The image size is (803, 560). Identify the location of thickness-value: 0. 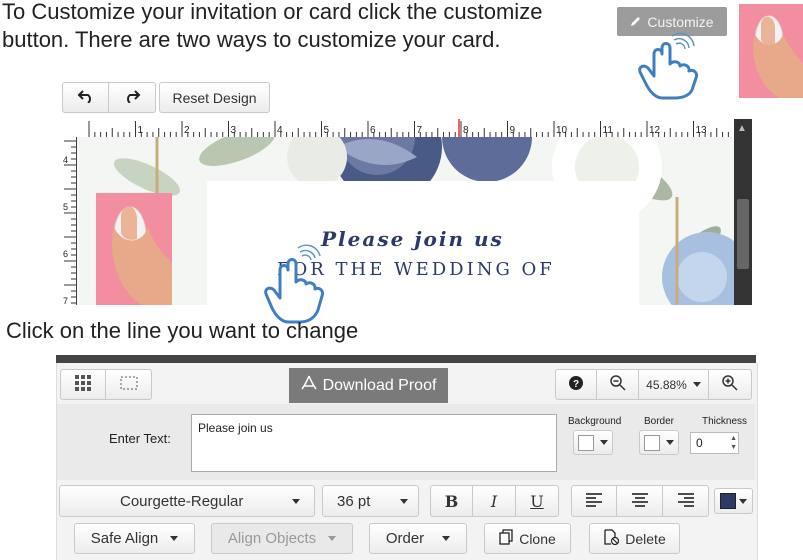
(699, 443).